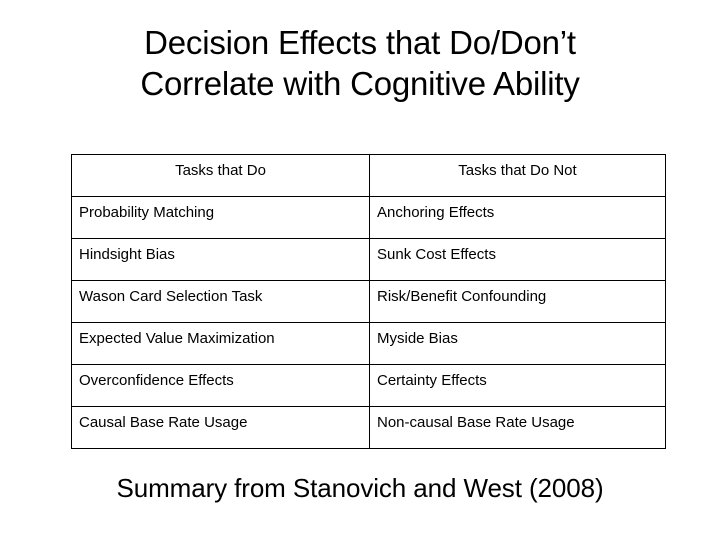 This screenshot has width=720, height=540. Describe the element at coordinates (517, 259) in the screenshot. I see `cell-tasks-that-do-not: Sunk Cost Effects` at that location.